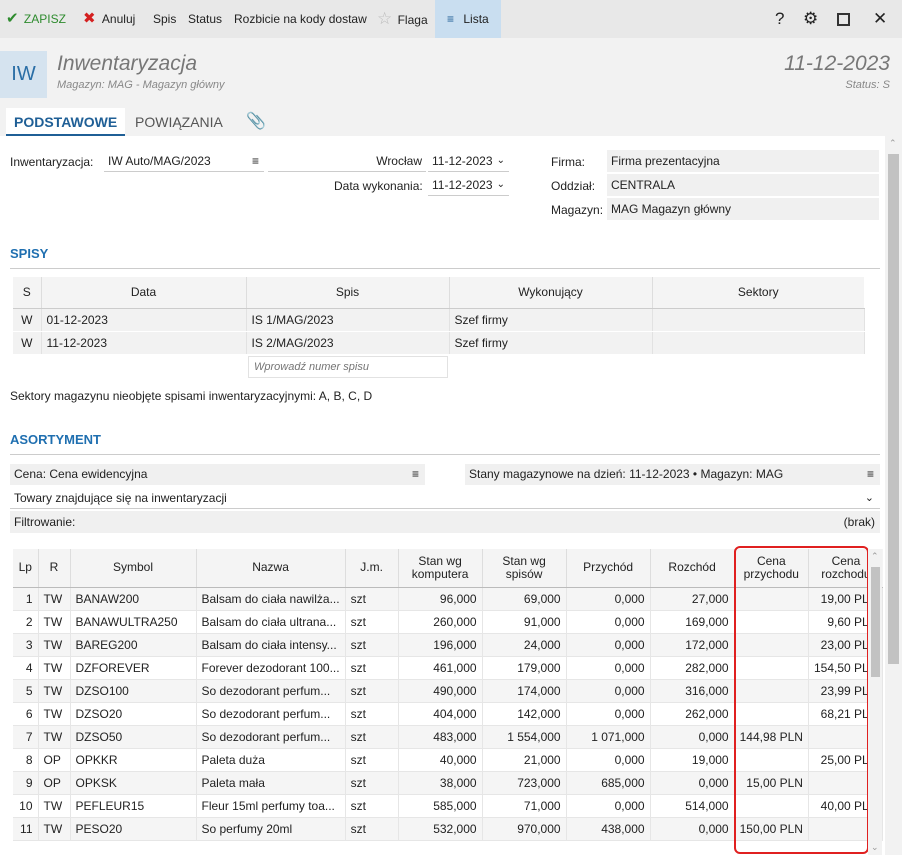  What do you see at coordinates (692, 645) in the screenshot?
I see `table-cell: 172,000` at bounding box center [692, 645].